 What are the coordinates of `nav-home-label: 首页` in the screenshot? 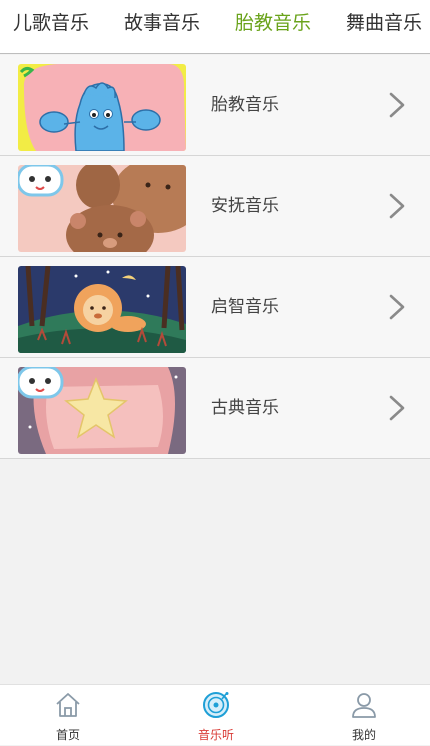 It's located at (67, 735).